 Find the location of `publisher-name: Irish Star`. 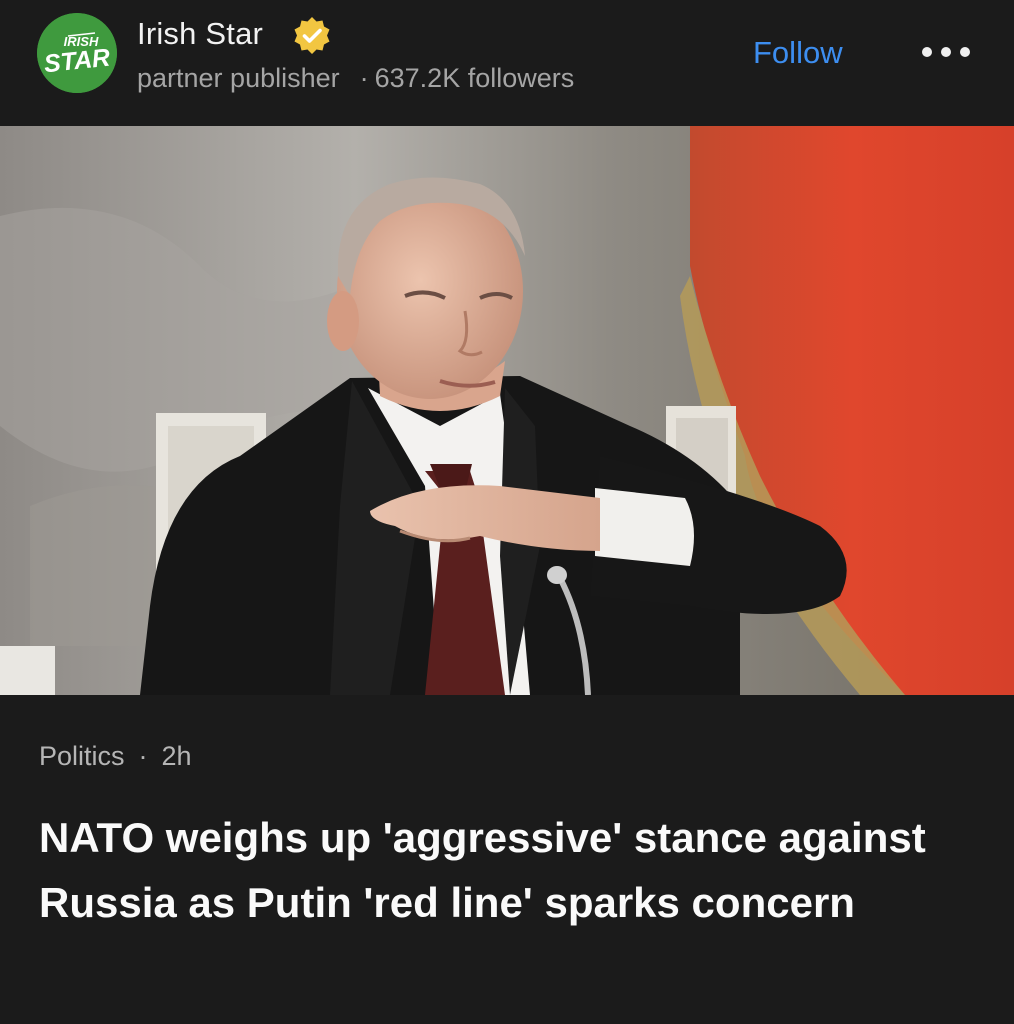

publisher-name: Irish Star is located at coordinates (200, 34).